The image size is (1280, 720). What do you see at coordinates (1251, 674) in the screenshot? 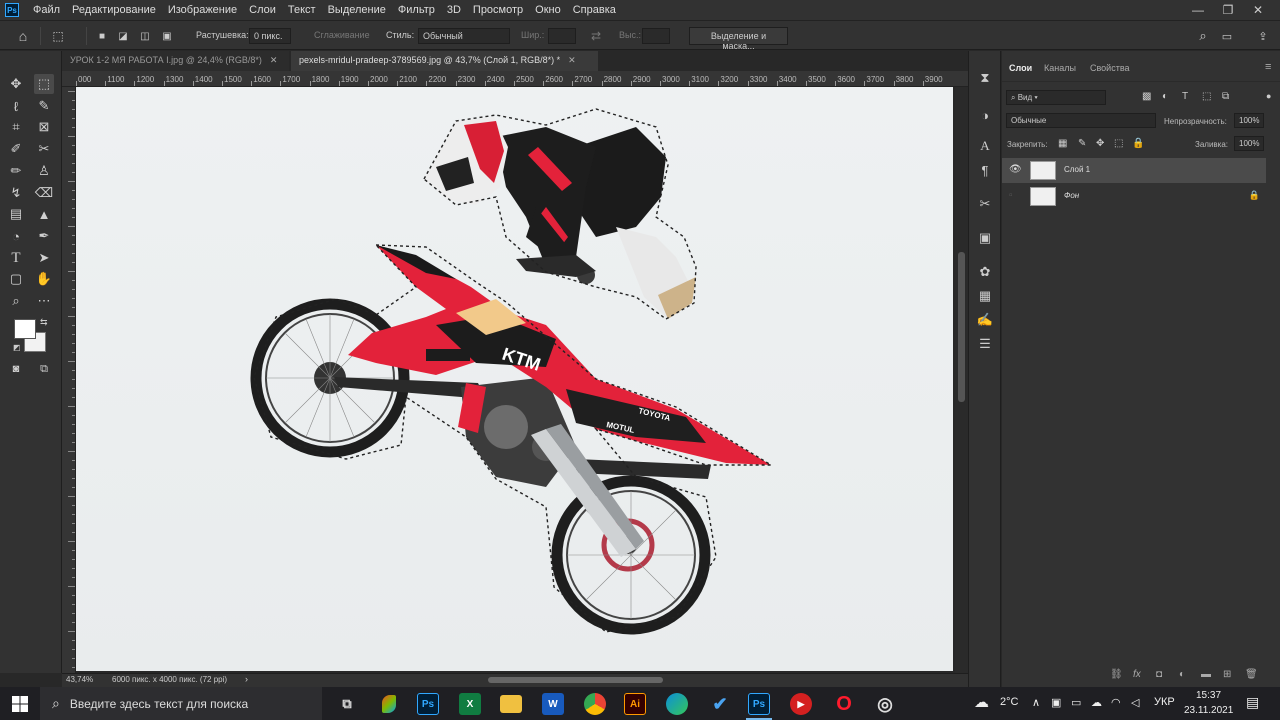
I see `delete-layer-icon: 🗑` at bounding box center [1251, 674].